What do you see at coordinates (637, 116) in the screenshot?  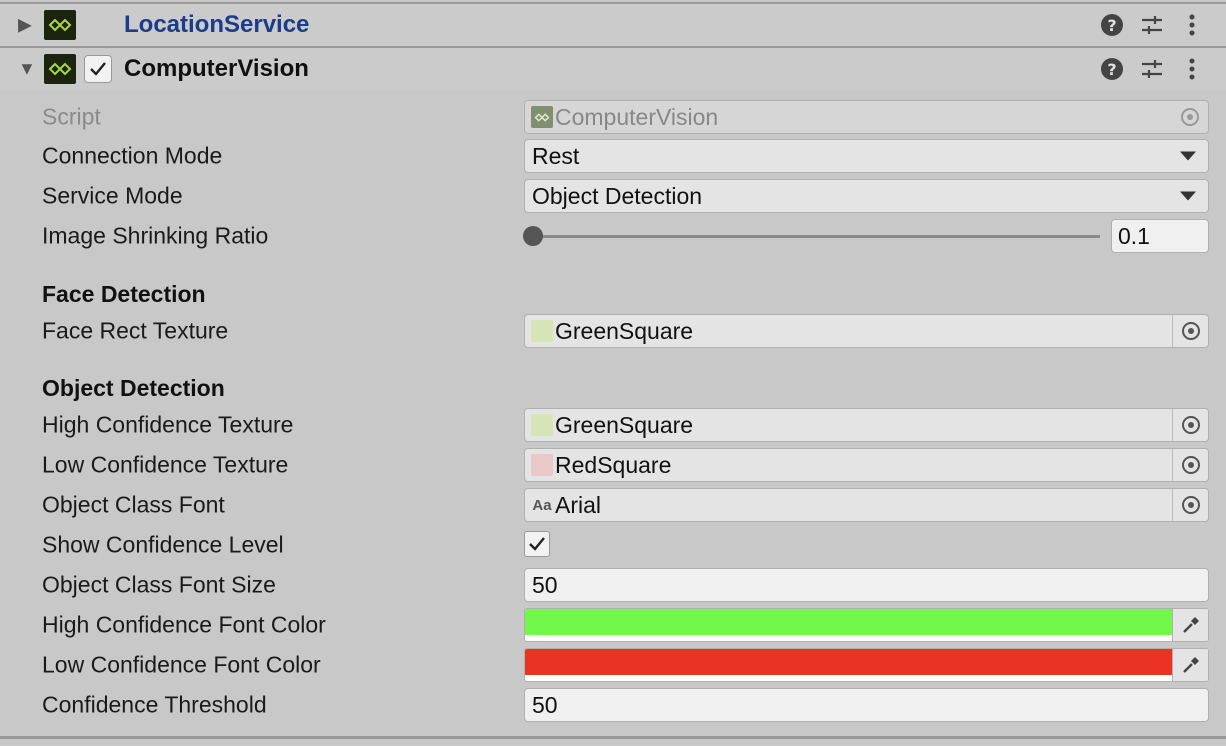 I see `field-value: ComputerVision` at bounding box center [637, 116].